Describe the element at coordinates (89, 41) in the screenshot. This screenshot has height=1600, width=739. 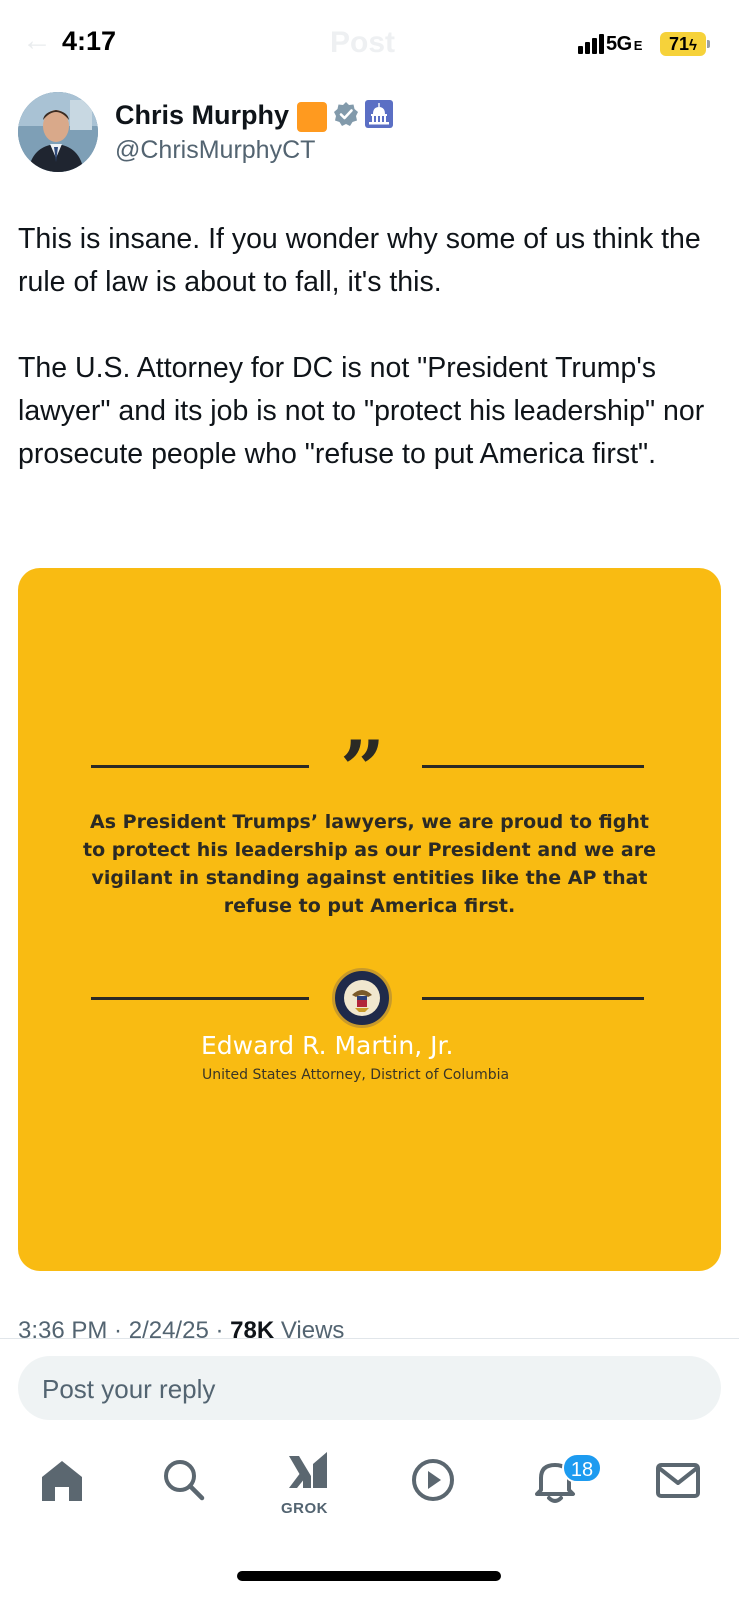
I see `status-time: 4:17` at that location.